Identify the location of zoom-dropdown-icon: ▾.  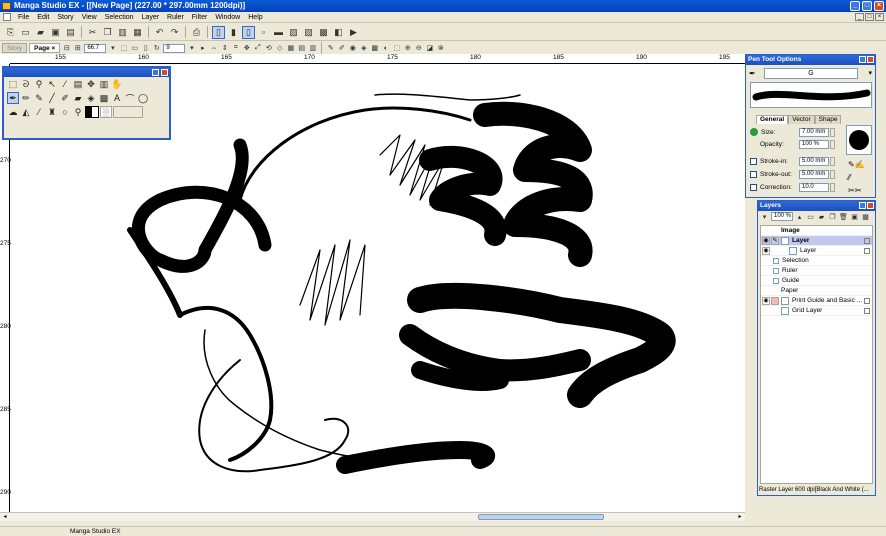
(112, 48).